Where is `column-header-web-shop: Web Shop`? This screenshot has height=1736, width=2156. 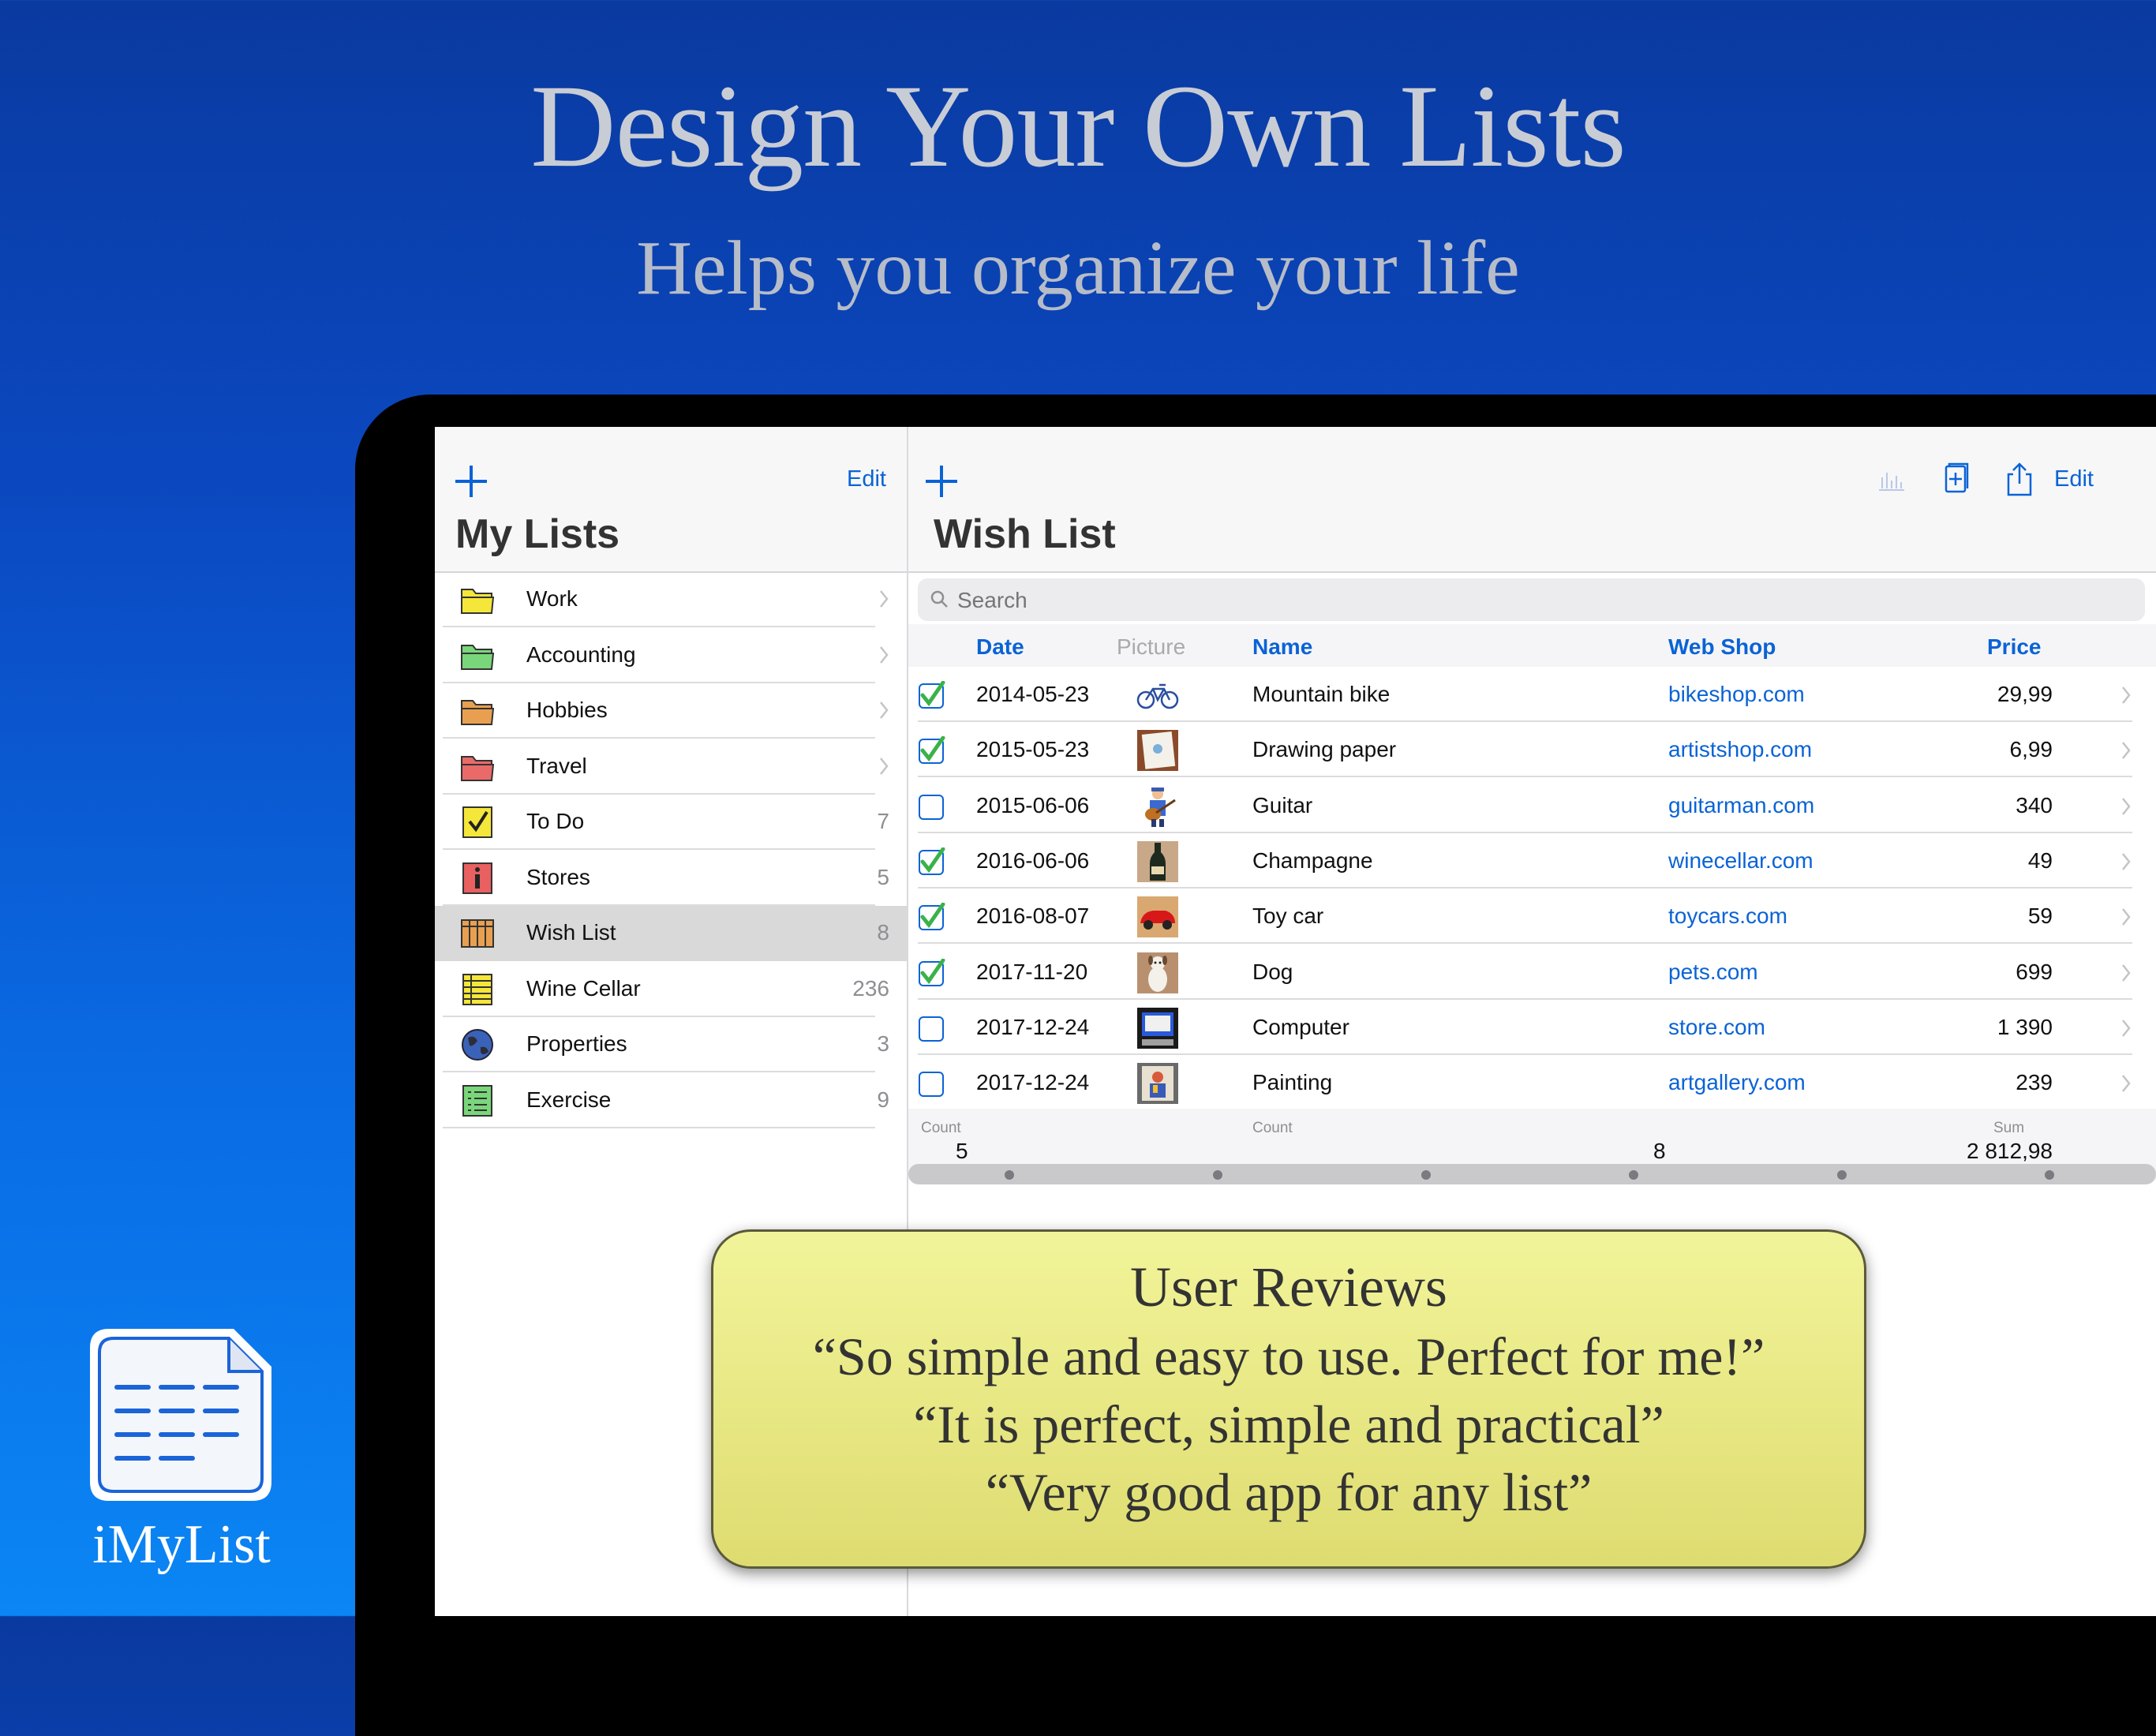 column-header-web-shop: Web Shop is located at coordinates (1722, 647).